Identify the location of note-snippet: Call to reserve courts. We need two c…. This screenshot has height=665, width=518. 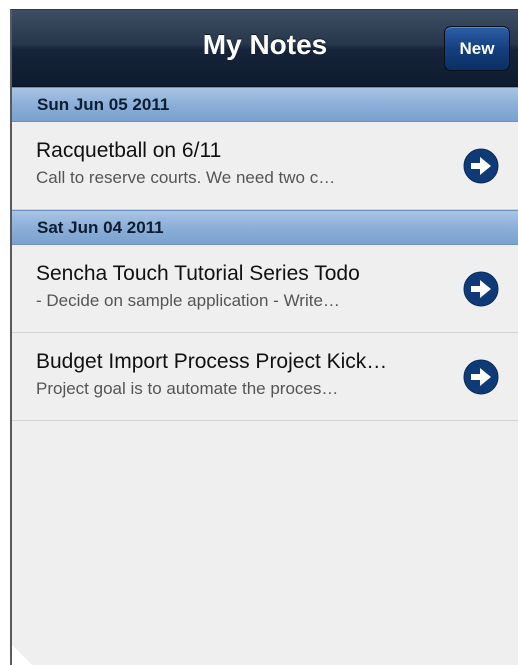
(186, 177).